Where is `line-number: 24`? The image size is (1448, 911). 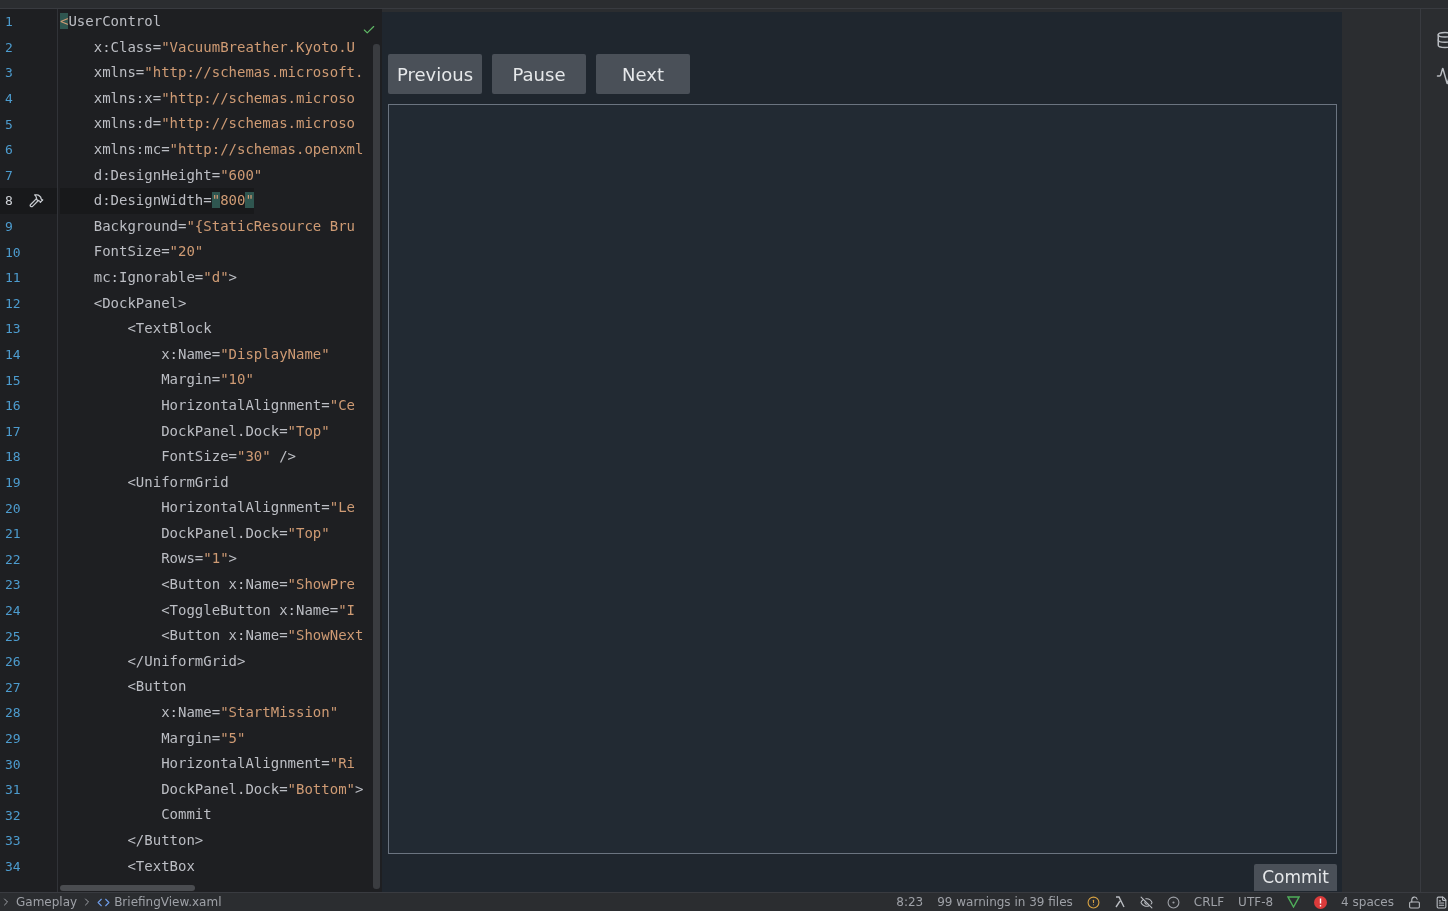
line-number: 24 is located at coordinates (13, 610).